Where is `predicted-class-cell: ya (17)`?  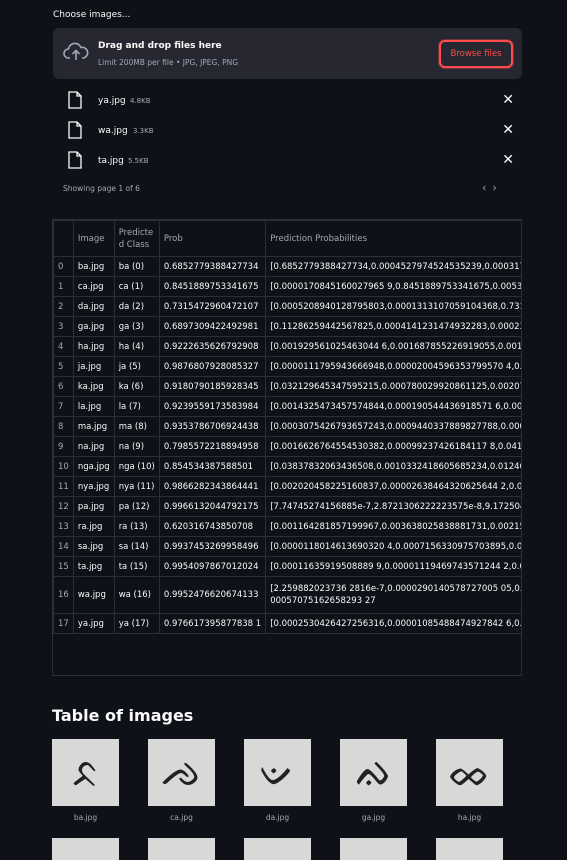 predicted-class-cell: ya (17) is located at coordinates (136, 623).